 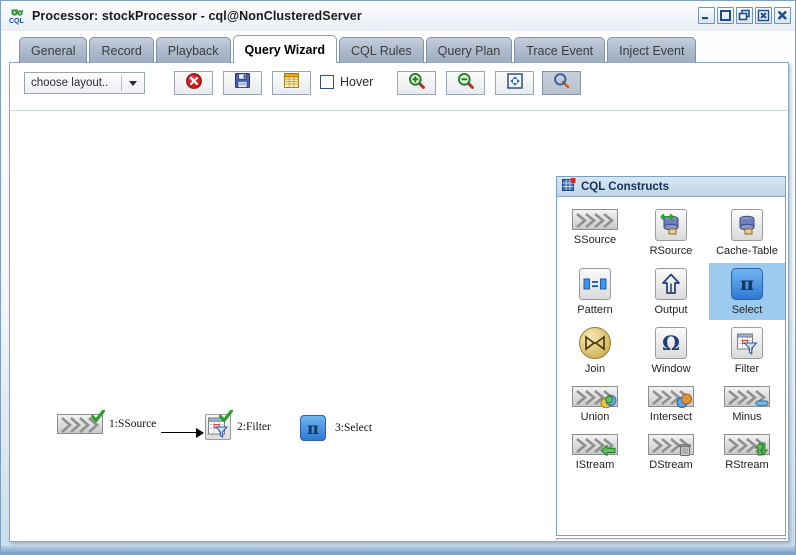 What do you see at coordinates (193, 83) in the screenshot?
I see `delete-button` at bounding box center [193, 83].